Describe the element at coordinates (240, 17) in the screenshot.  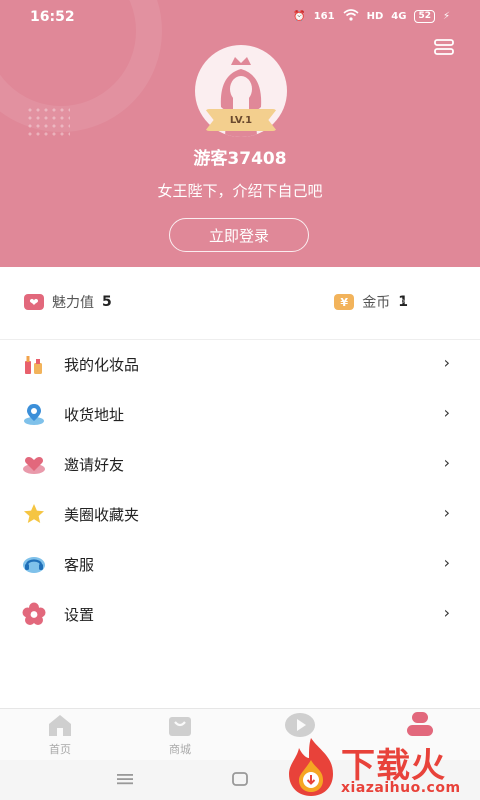
I see `status-bar: 16:52 ⏰ 161 HD 4G 52 ⚡` at that location.